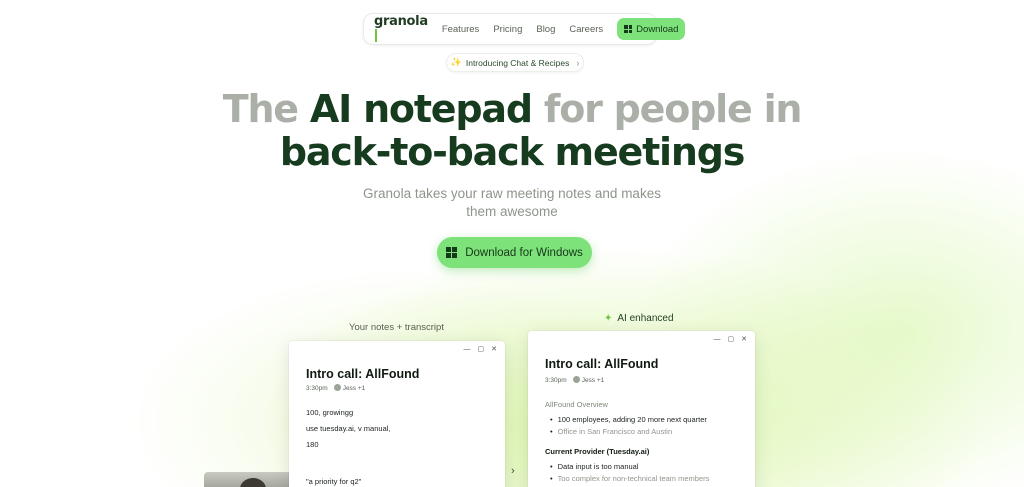  I want to click on sparkle-icon: ✨, so click(456, 62).